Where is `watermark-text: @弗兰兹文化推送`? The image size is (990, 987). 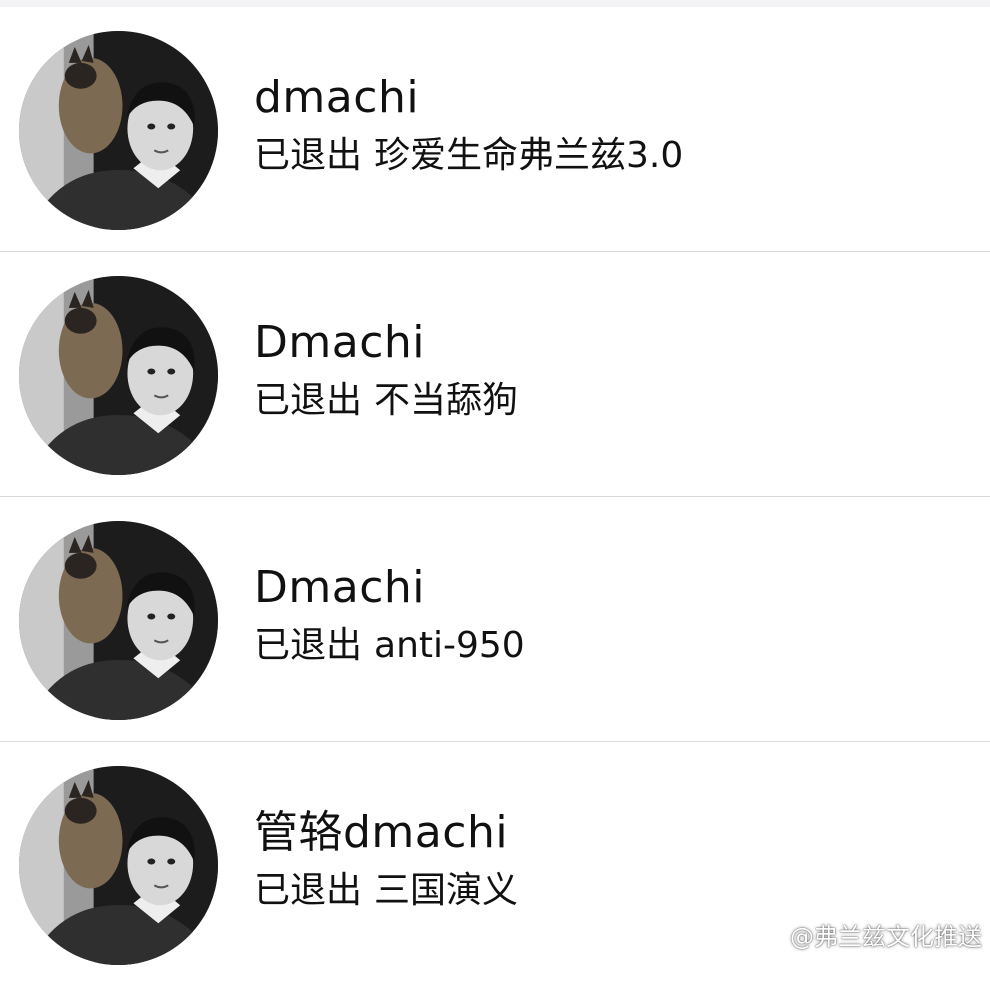 watermark-text: @弗兰兹文化推送 is located at coordinates (886, 937).